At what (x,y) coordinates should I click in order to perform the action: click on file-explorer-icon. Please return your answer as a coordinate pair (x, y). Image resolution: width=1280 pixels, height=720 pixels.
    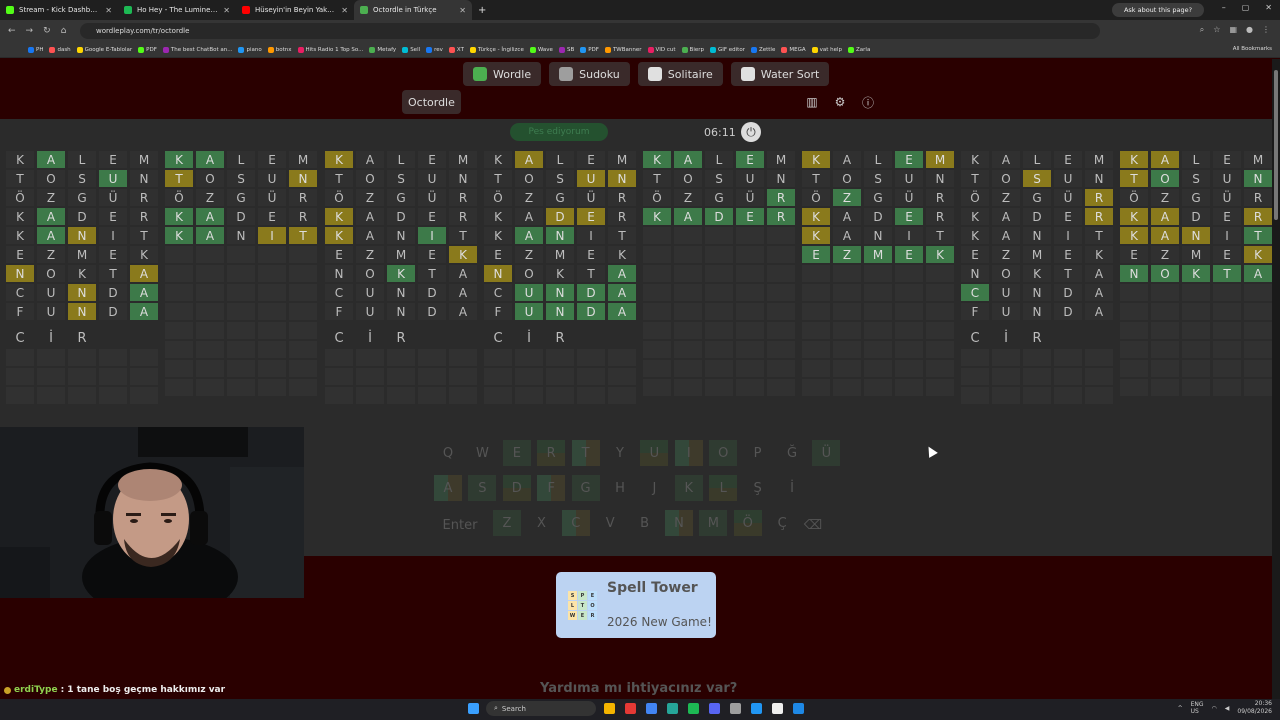
    Looking at the image, I should click on (609, 708).